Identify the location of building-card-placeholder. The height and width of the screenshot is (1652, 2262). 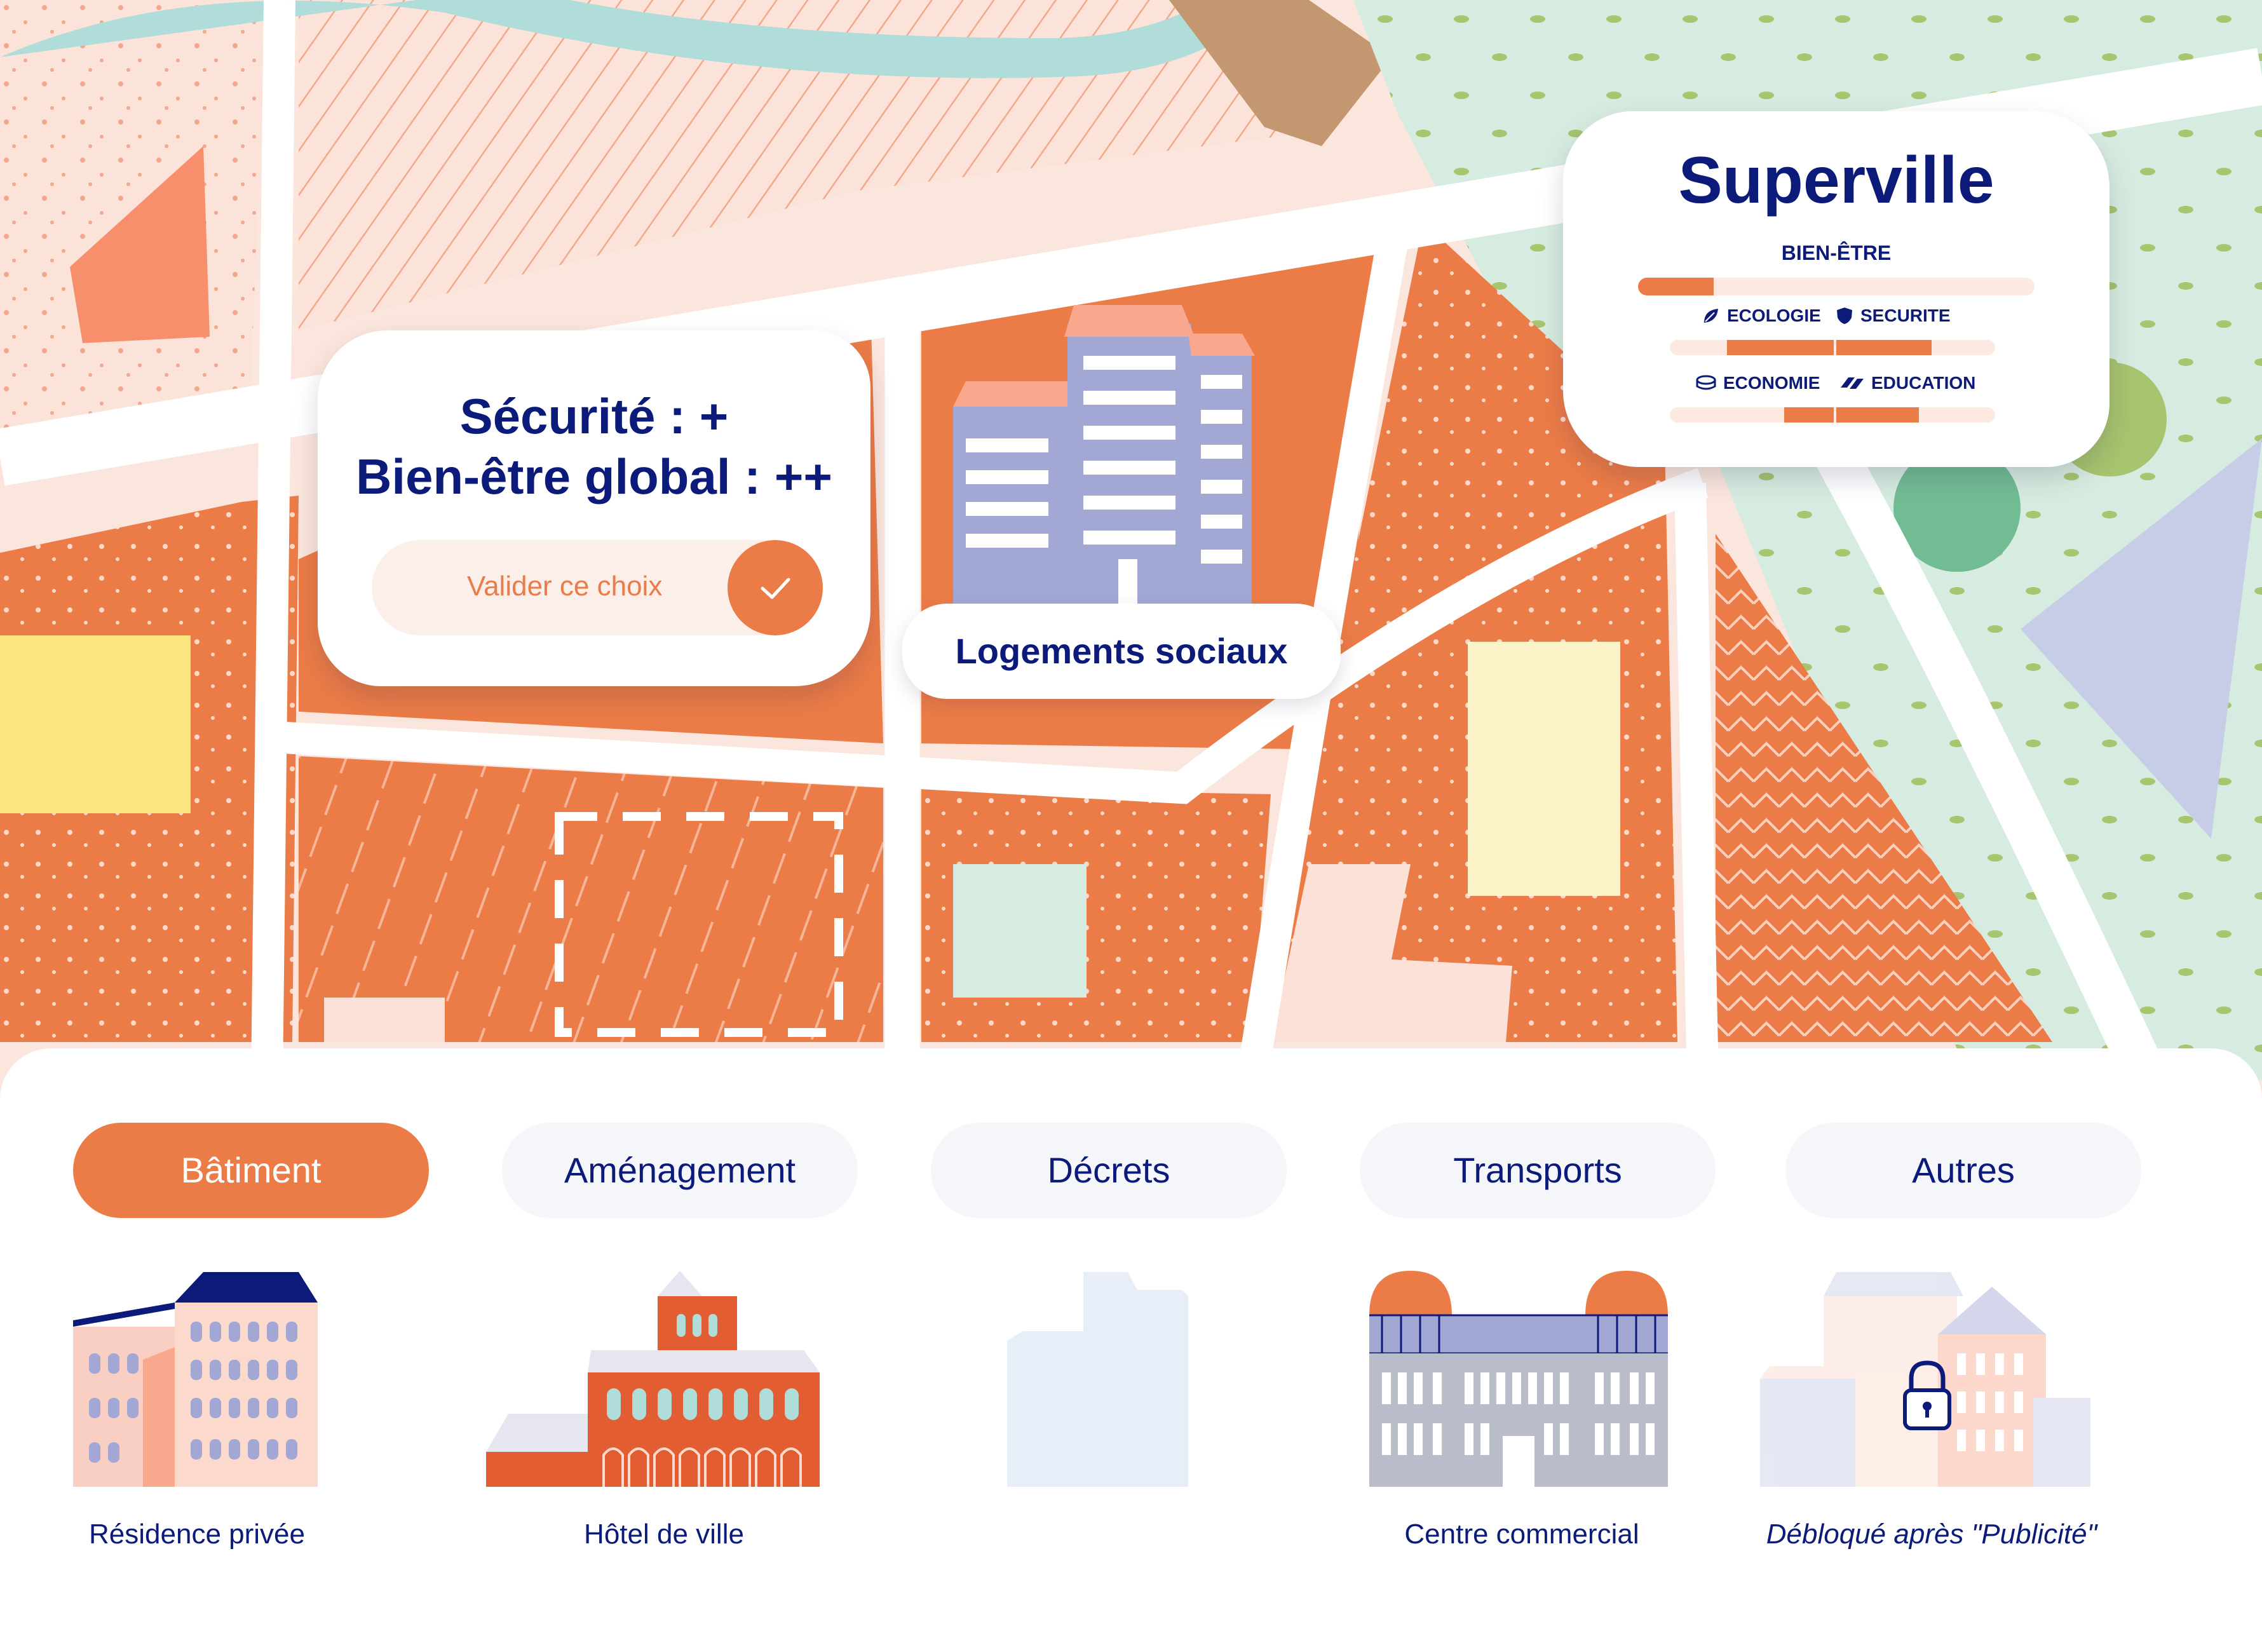
(1108, 1404).